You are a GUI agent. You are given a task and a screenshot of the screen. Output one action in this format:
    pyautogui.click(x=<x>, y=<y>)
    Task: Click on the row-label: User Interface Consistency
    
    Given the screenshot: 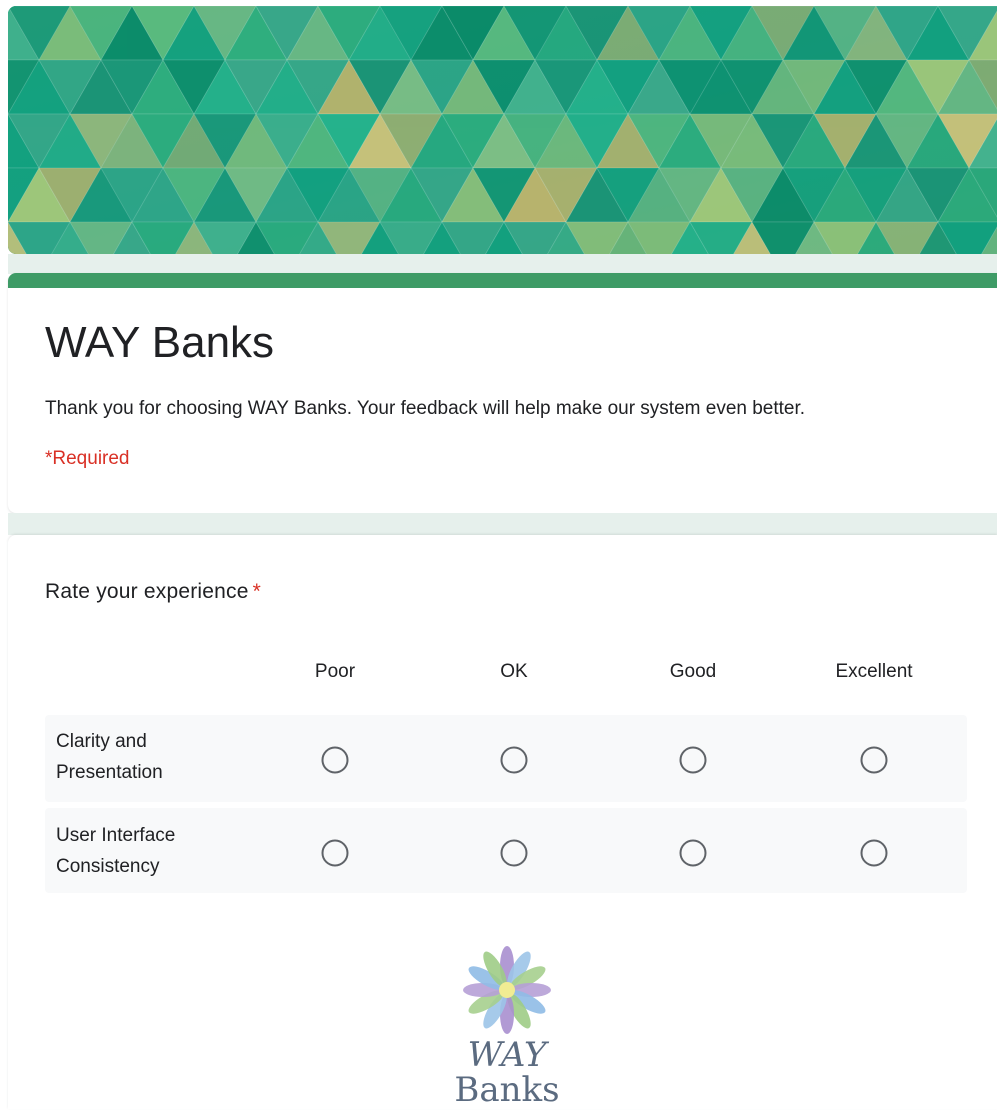 What is the action you would take?
    pyautogui.click(x=116, y=851)
    